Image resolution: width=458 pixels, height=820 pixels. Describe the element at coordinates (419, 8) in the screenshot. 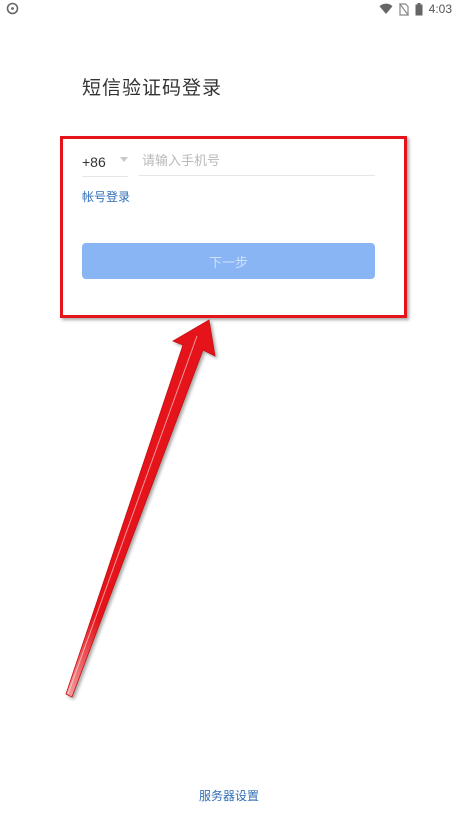

I see `battery-icon` at that location.